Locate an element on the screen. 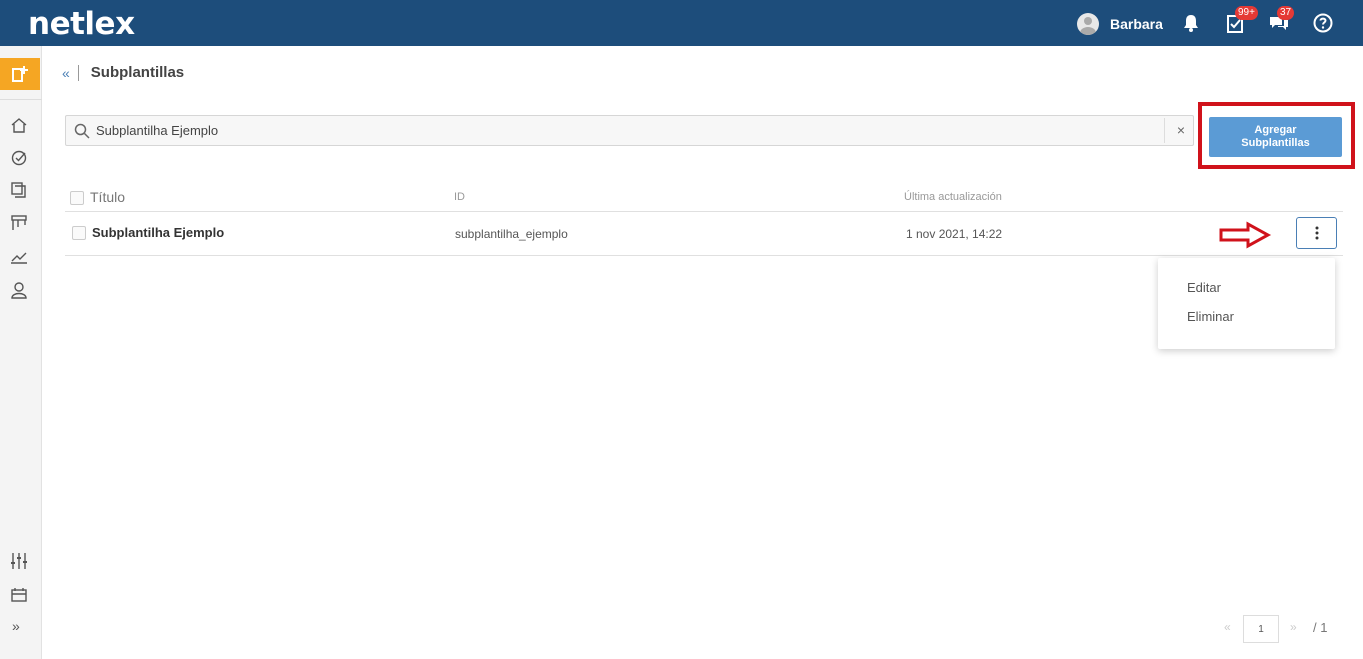 The image size is (1363, 659). messages-badge: 37 is located at coordinates (1286, 13).